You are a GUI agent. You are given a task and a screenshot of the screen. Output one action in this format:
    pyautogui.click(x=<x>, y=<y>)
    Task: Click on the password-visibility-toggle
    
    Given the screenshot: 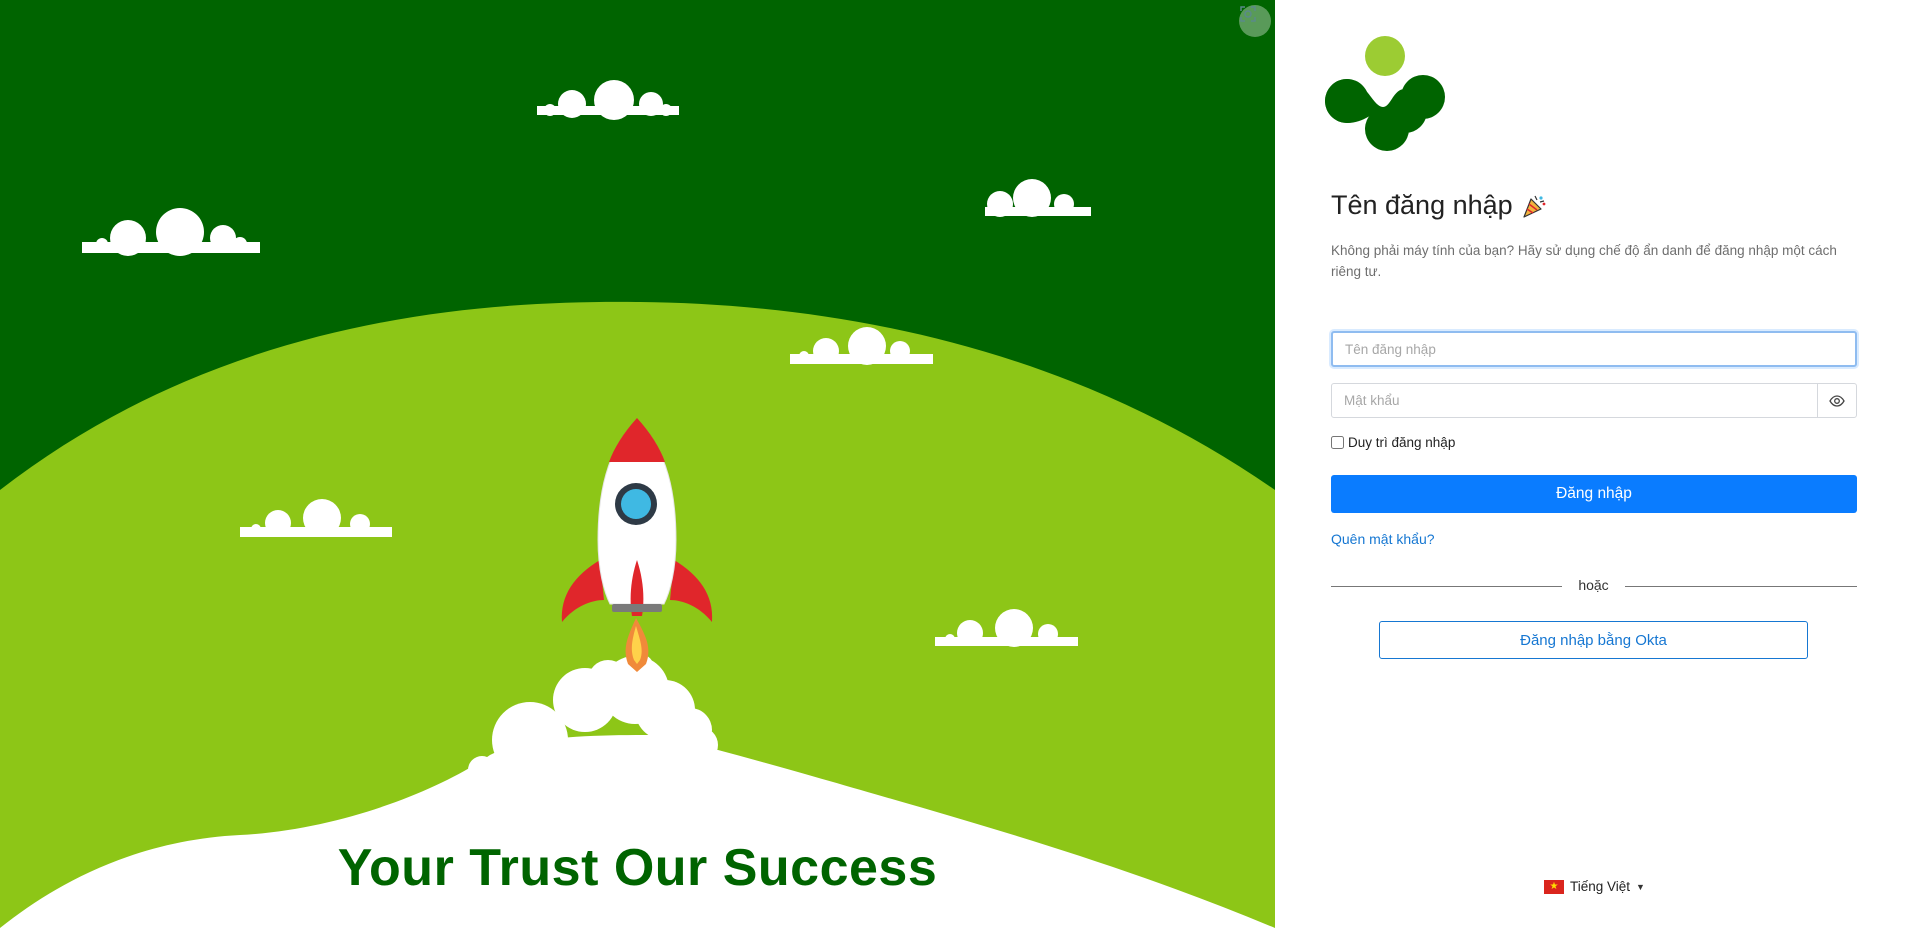 What is the action you would take?
    pyautogui.click(x=1837, y=400)
    